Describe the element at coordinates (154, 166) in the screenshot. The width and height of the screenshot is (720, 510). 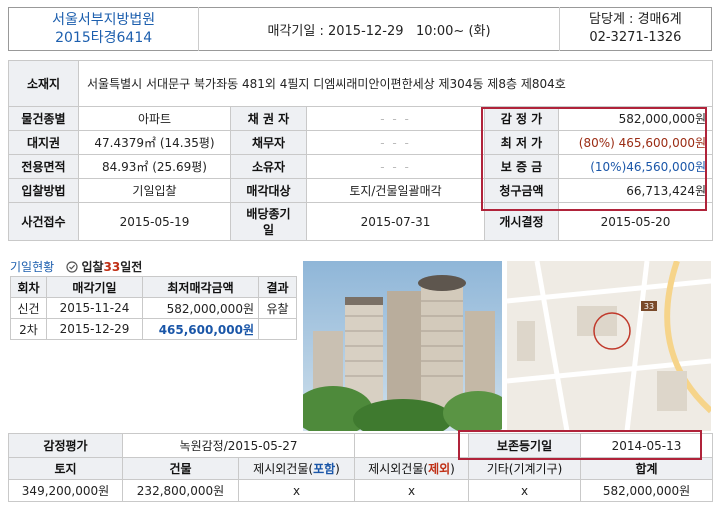
I see `area-value: 84.93㎡ (25.69평)` at that location.